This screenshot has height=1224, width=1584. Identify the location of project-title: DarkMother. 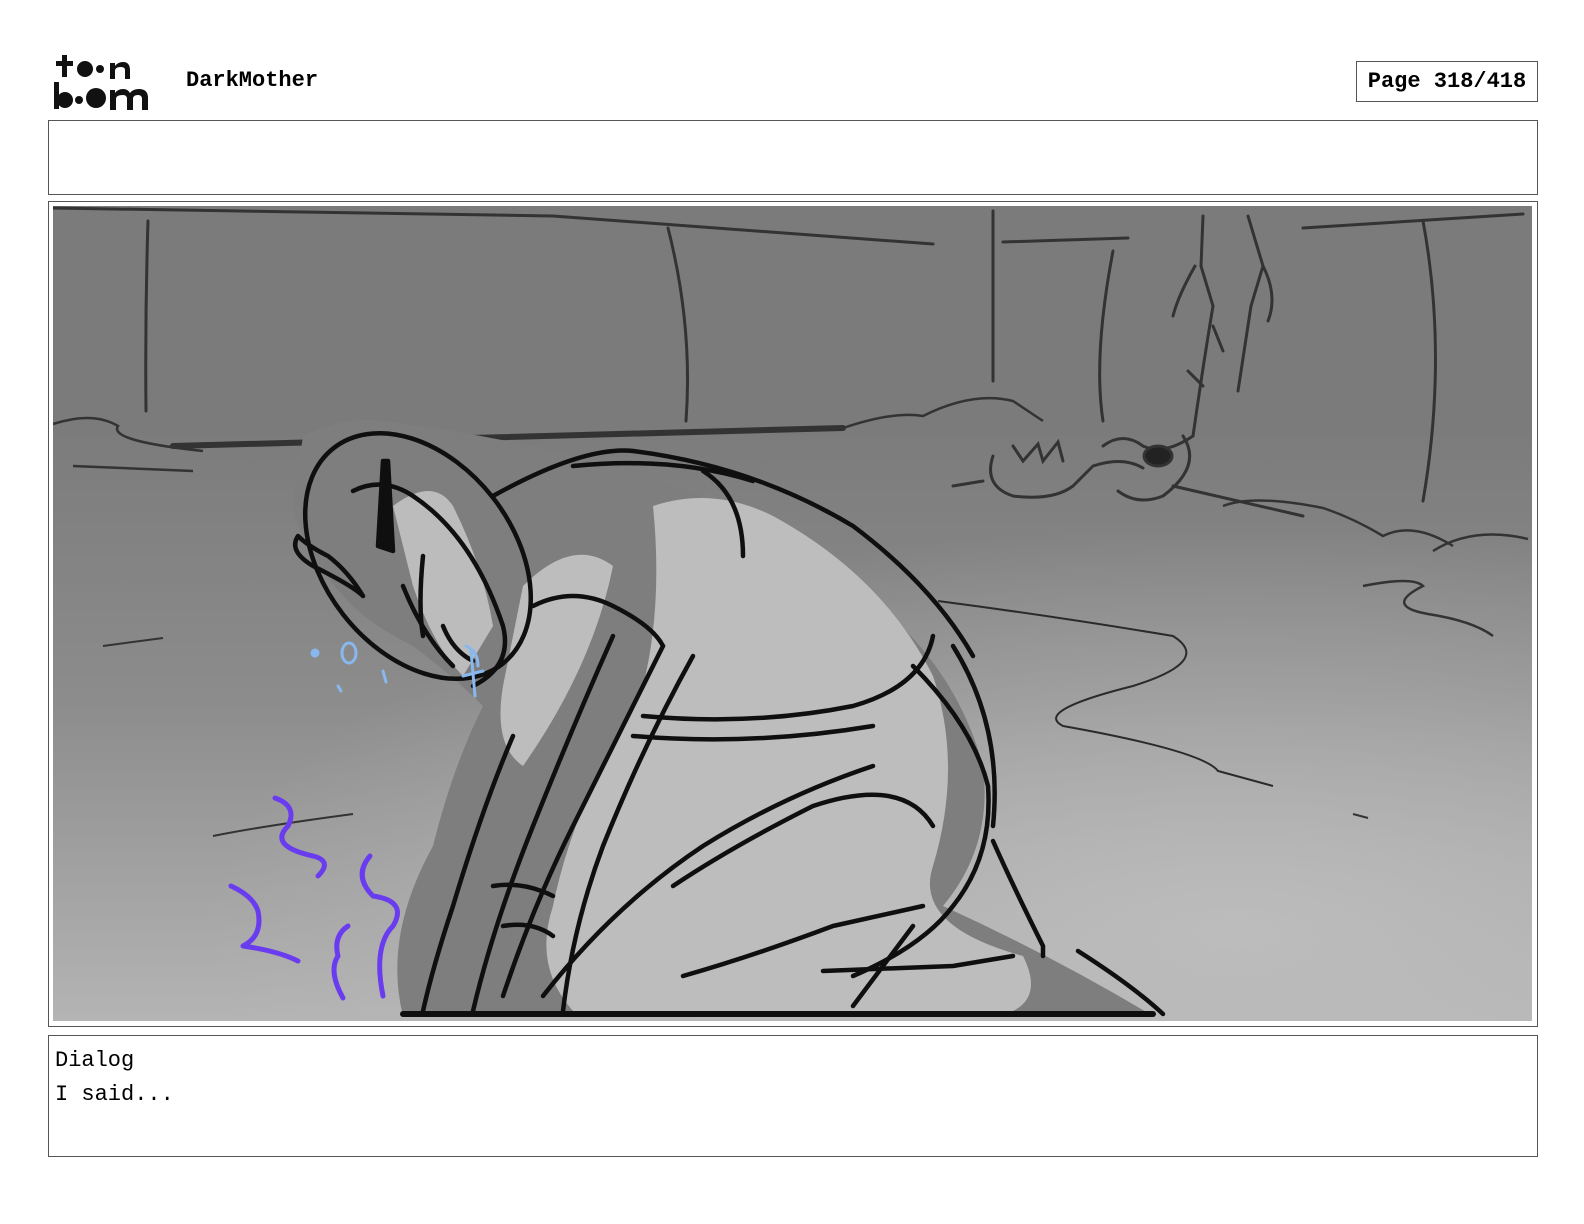
(252, 80).